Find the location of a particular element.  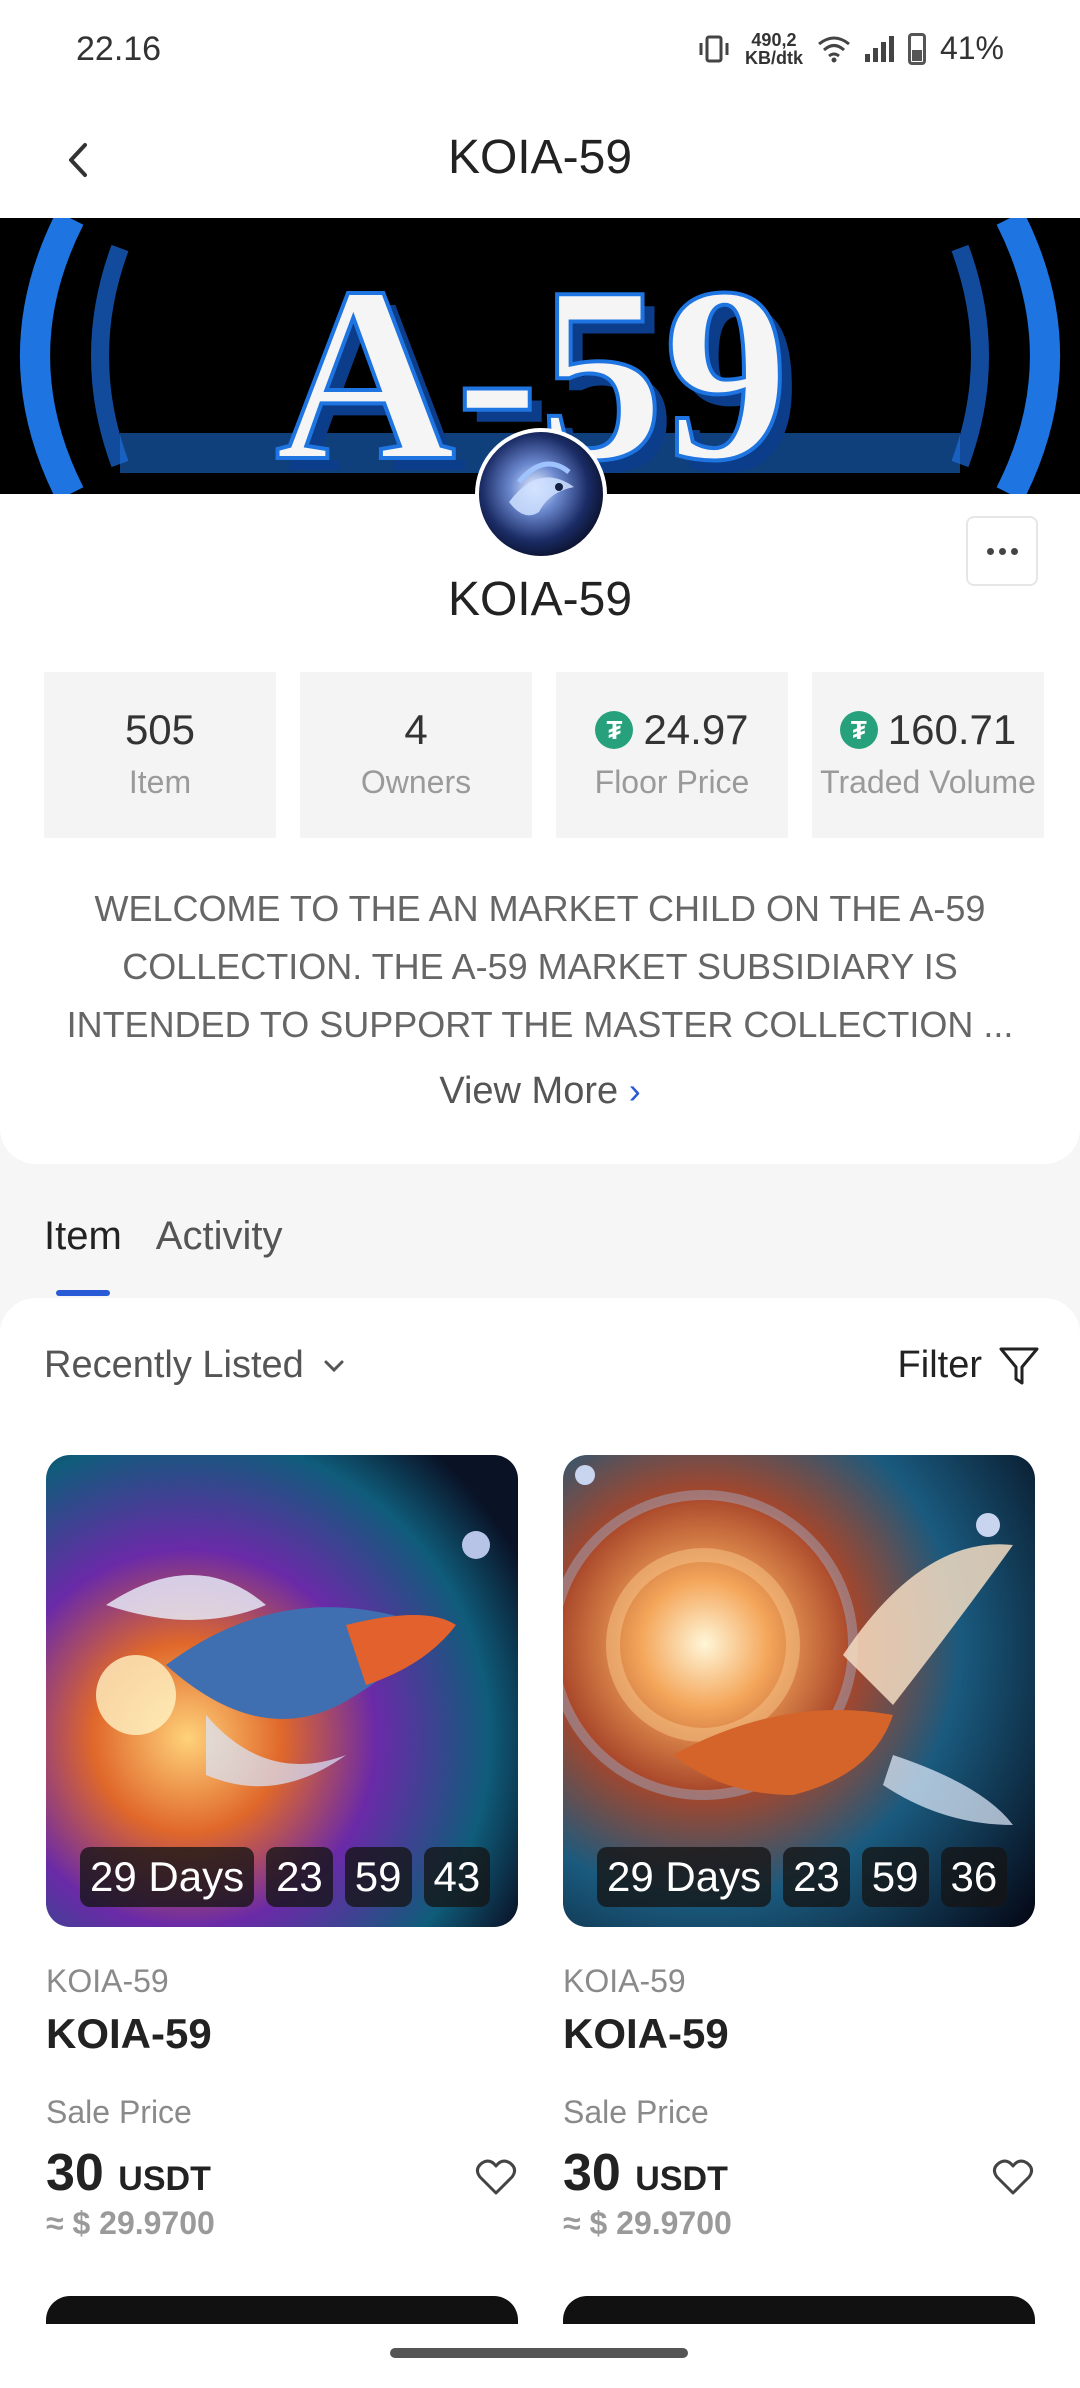

view-more-label: View More is located at coordinates (529, 1091).